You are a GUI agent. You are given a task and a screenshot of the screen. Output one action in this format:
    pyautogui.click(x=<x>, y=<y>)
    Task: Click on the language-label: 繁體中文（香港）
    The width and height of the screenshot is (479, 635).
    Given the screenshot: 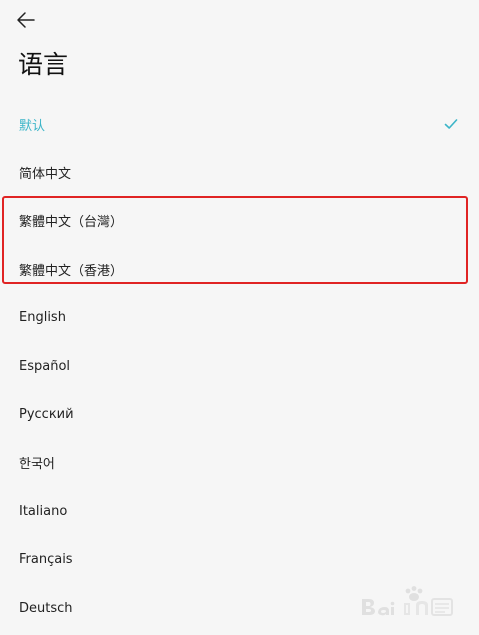 What is the action you would take?
    pyautogui.click(x=71, y=271)
    